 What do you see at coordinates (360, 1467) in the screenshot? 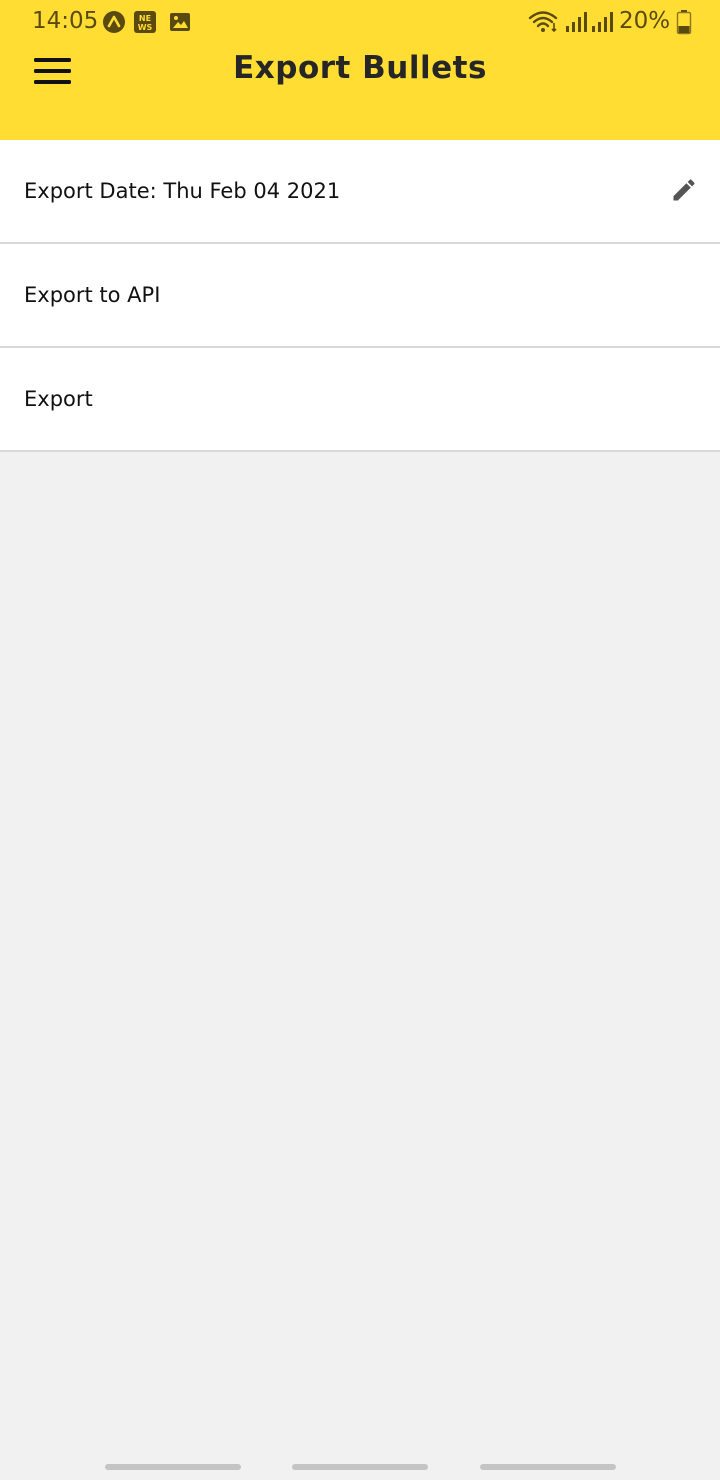
I see `nav-handle-center` at bounding box center [360, 1467].